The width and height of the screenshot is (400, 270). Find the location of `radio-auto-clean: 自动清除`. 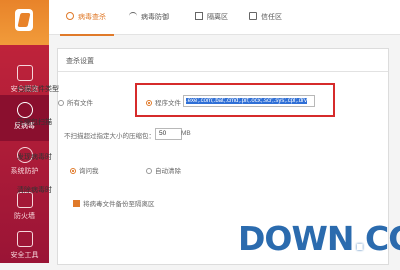

radio-auto-clean: 自动清除 is located at coordinates (163, 170).